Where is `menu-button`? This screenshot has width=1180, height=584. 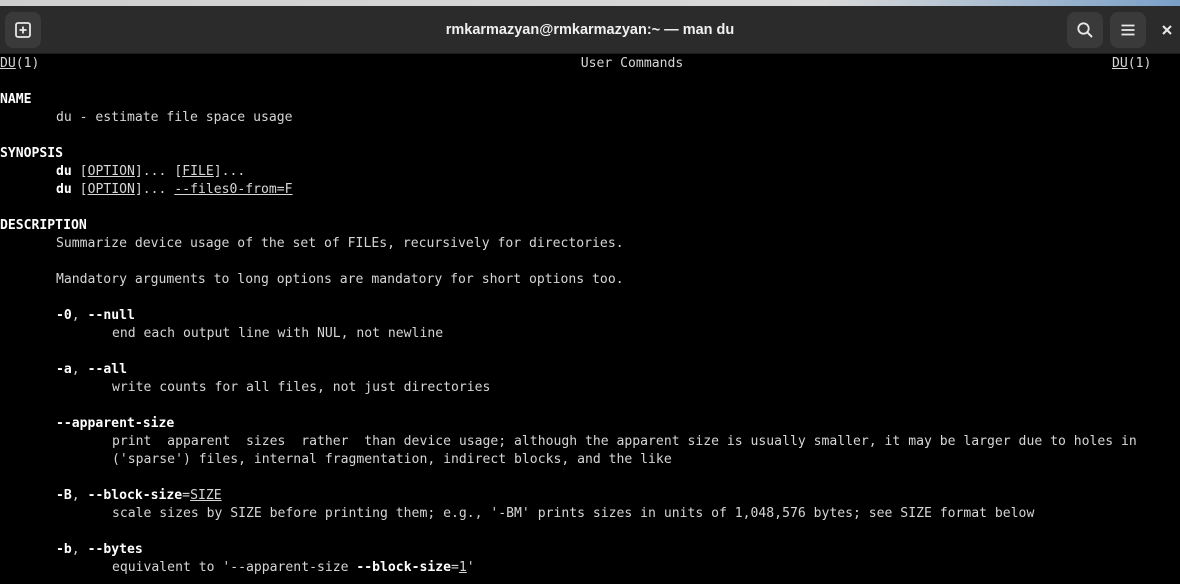
menu-button is located at coordinates (1128, 30).